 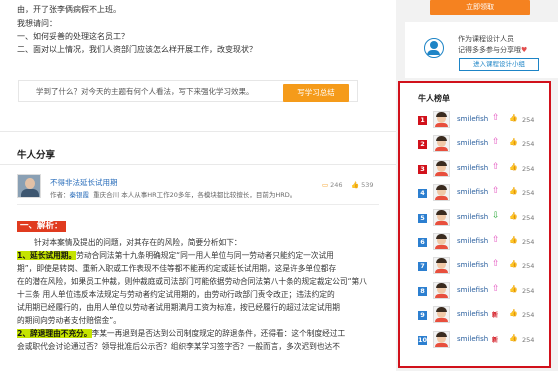 What do you see at coordinates (422, 120) in the screenshot?
I see `rank-number: 1` at bounding box center [422, 120].